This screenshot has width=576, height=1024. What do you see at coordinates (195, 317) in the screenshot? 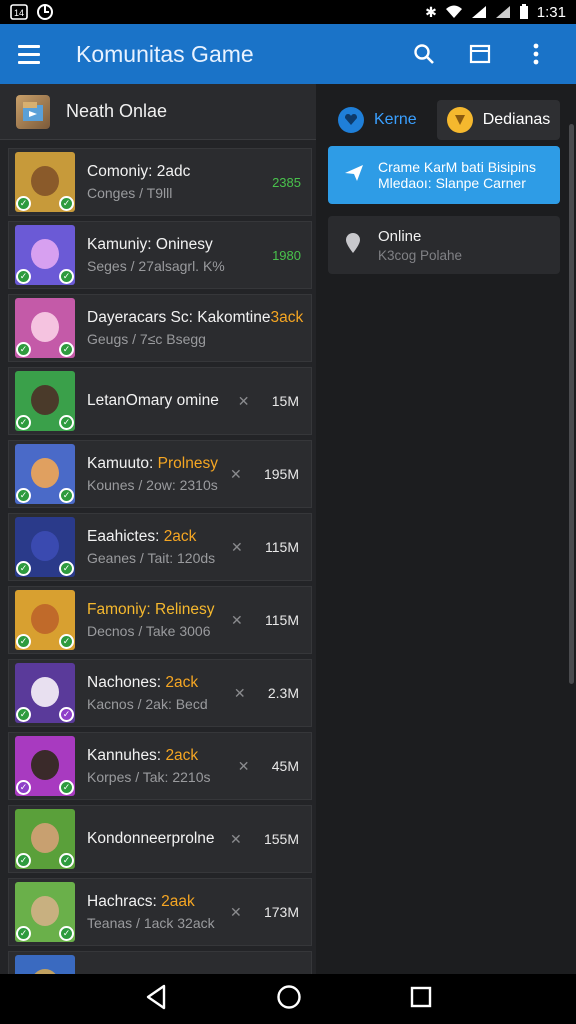
I see `game-title: Dayeracars Sc: Kakomtine3ack` at bounding box center [195, 317].